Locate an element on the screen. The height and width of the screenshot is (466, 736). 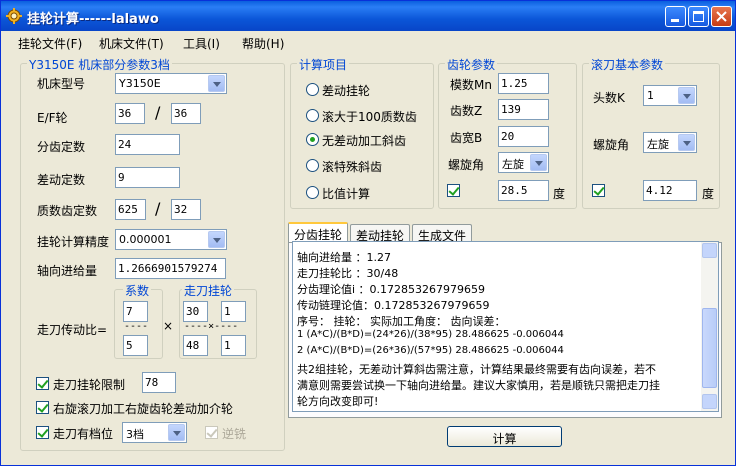
minimize-button is located at coordinates (675, 16).